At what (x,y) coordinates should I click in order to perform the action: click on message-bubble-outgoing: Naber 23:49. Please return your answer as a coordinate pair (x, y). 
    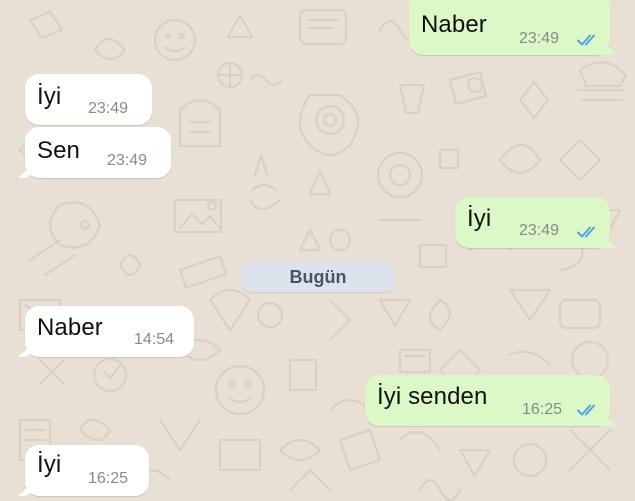
    Looking at the image, I should click on (509, 27).